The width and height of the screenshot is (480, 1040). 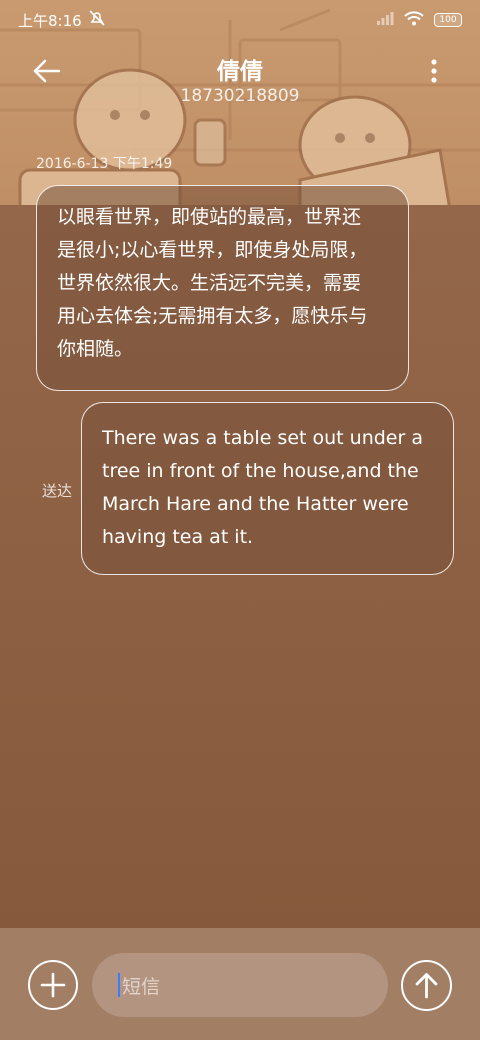 I want to click on message-input: 短信, so click(x=240, y=985).